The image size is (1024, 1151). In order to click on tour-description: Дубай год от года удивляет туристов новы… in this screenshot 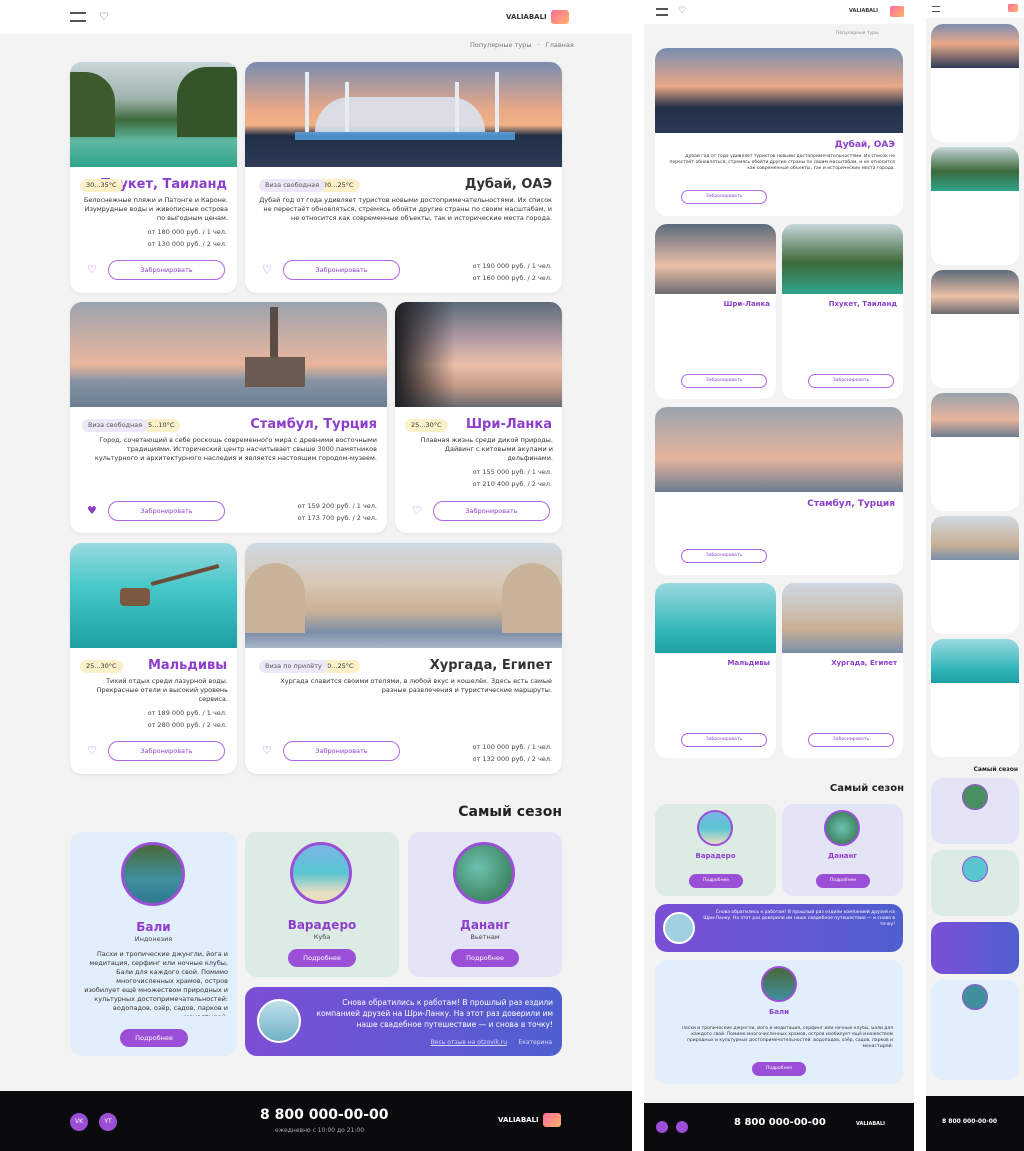, I will do `click(405, 209)`.